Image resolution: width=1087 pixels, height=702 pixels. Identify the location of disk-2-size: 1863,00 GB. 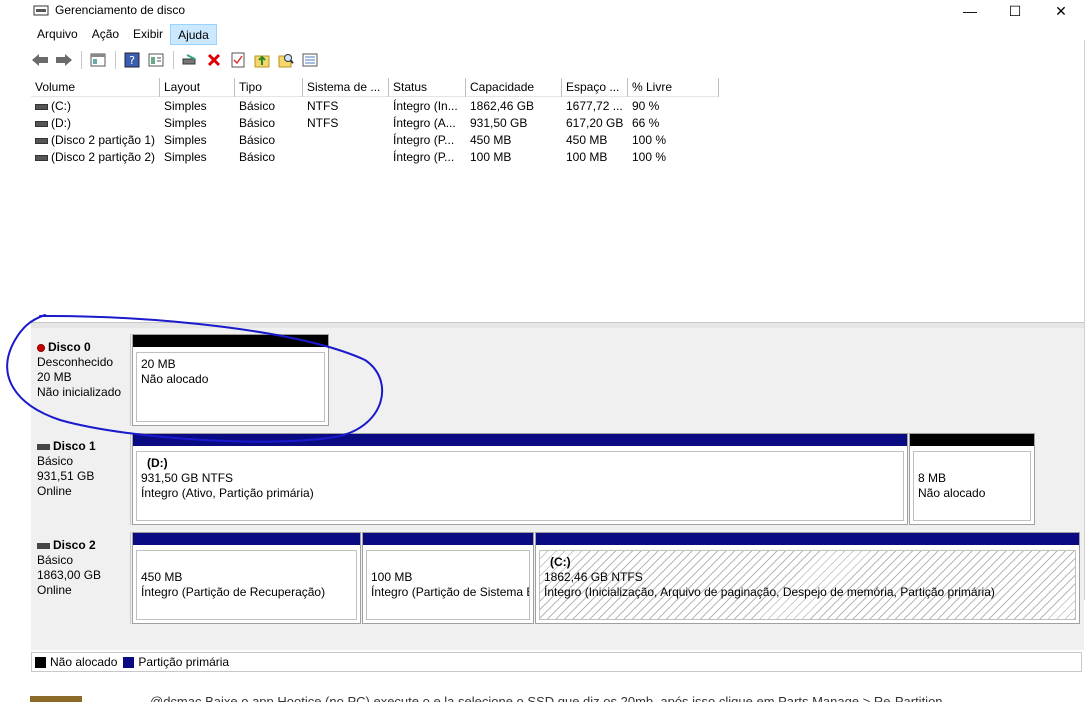
(69, 575).